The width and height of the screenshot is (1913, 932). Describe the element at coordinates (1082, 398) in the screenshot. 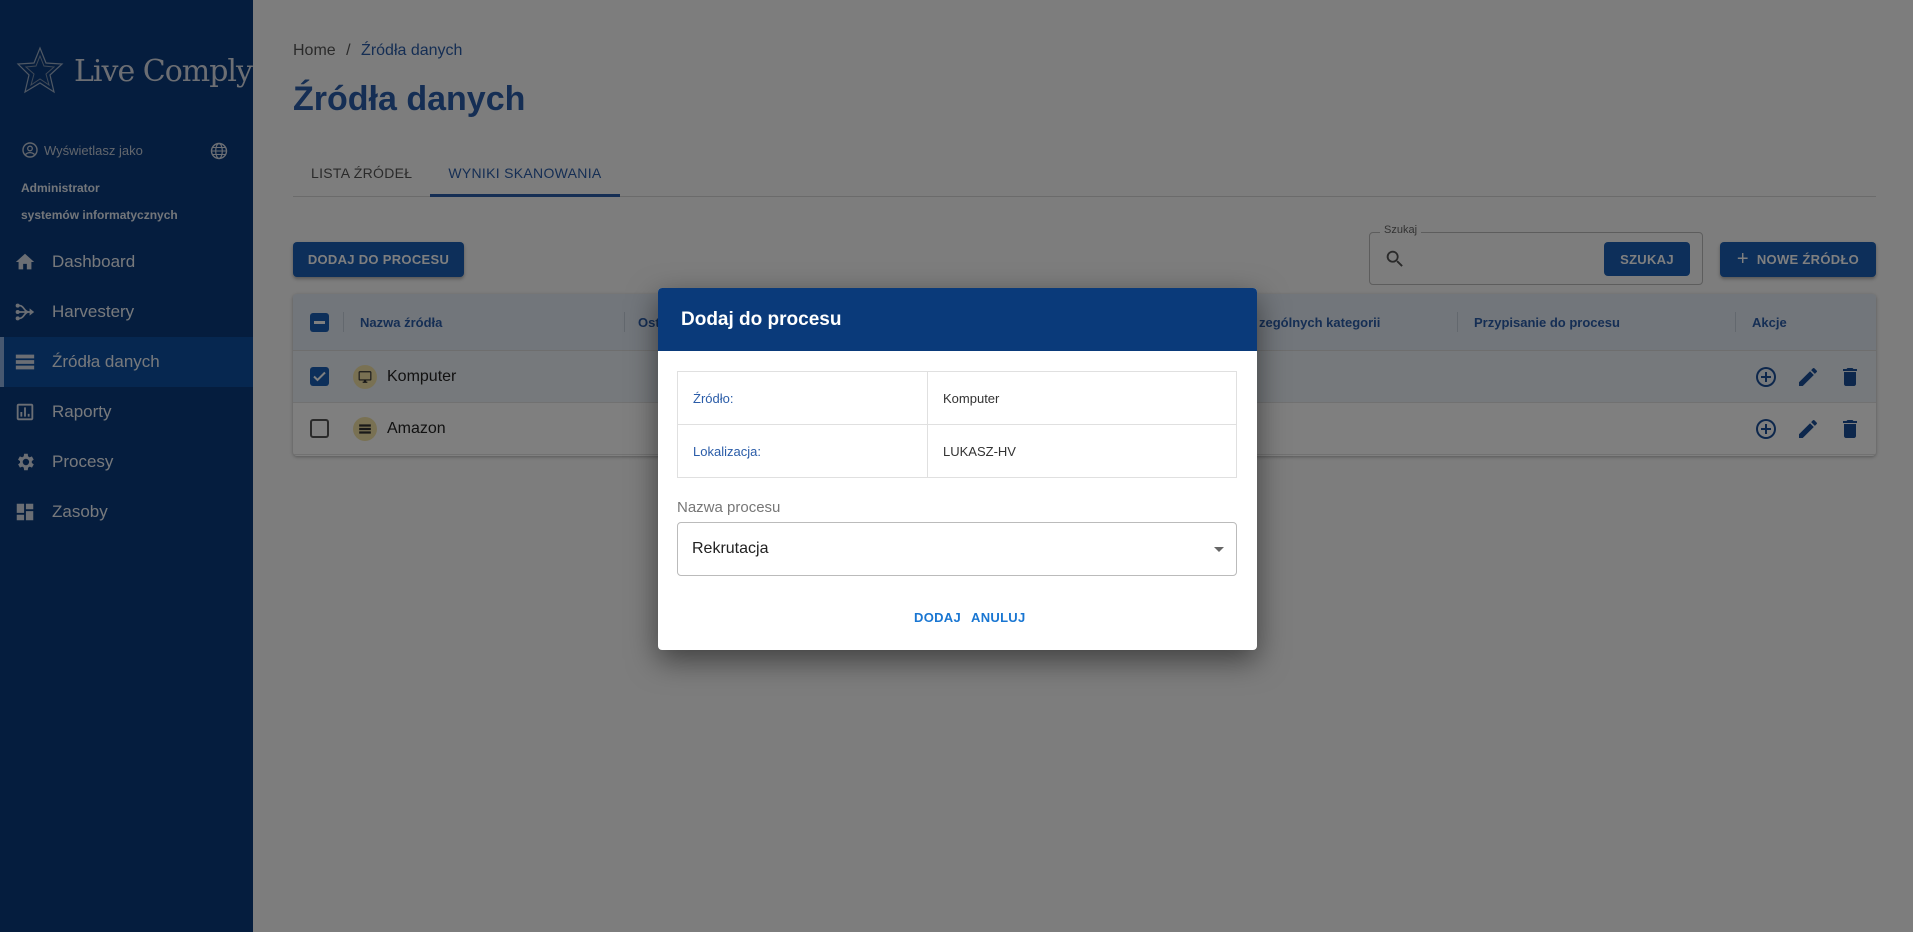

I see `source-value: Komputer` at that location.